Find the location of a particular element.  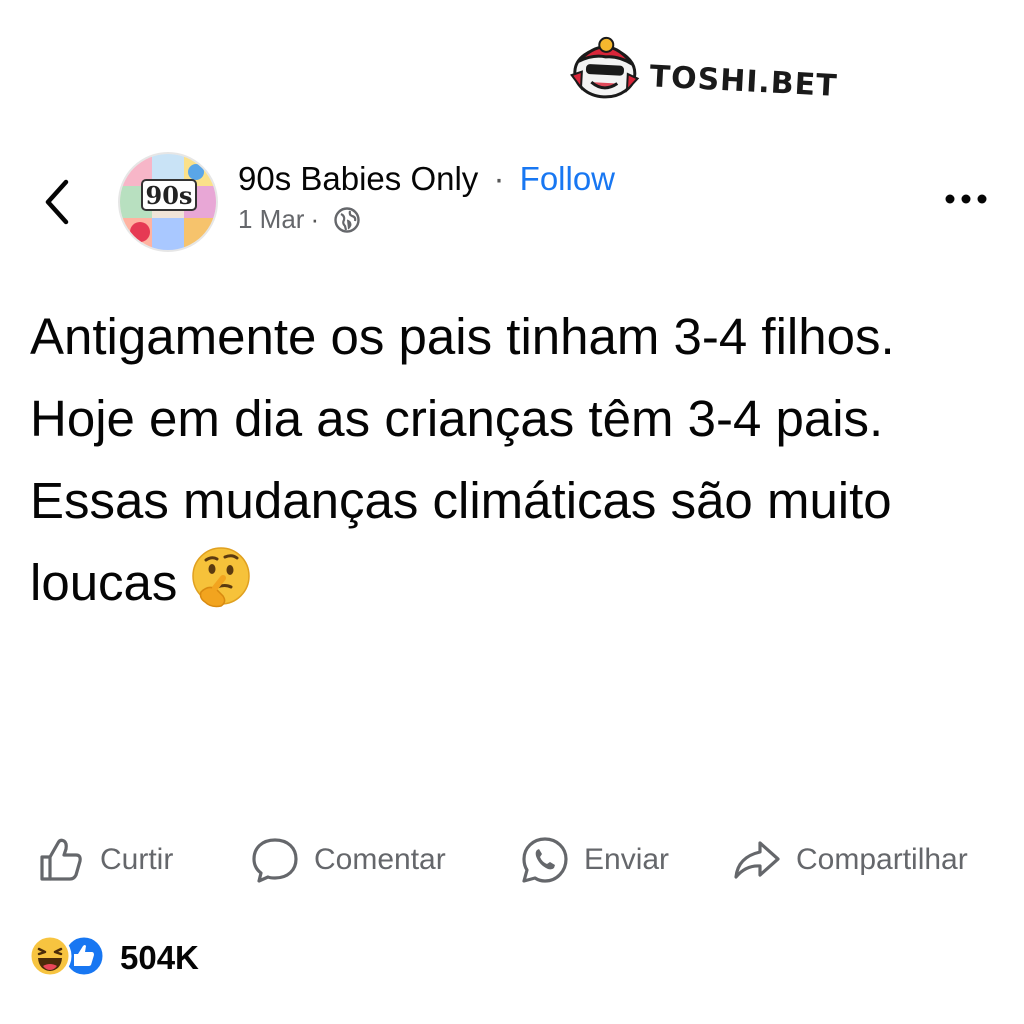

back-button is located at coordinates (58, 202).